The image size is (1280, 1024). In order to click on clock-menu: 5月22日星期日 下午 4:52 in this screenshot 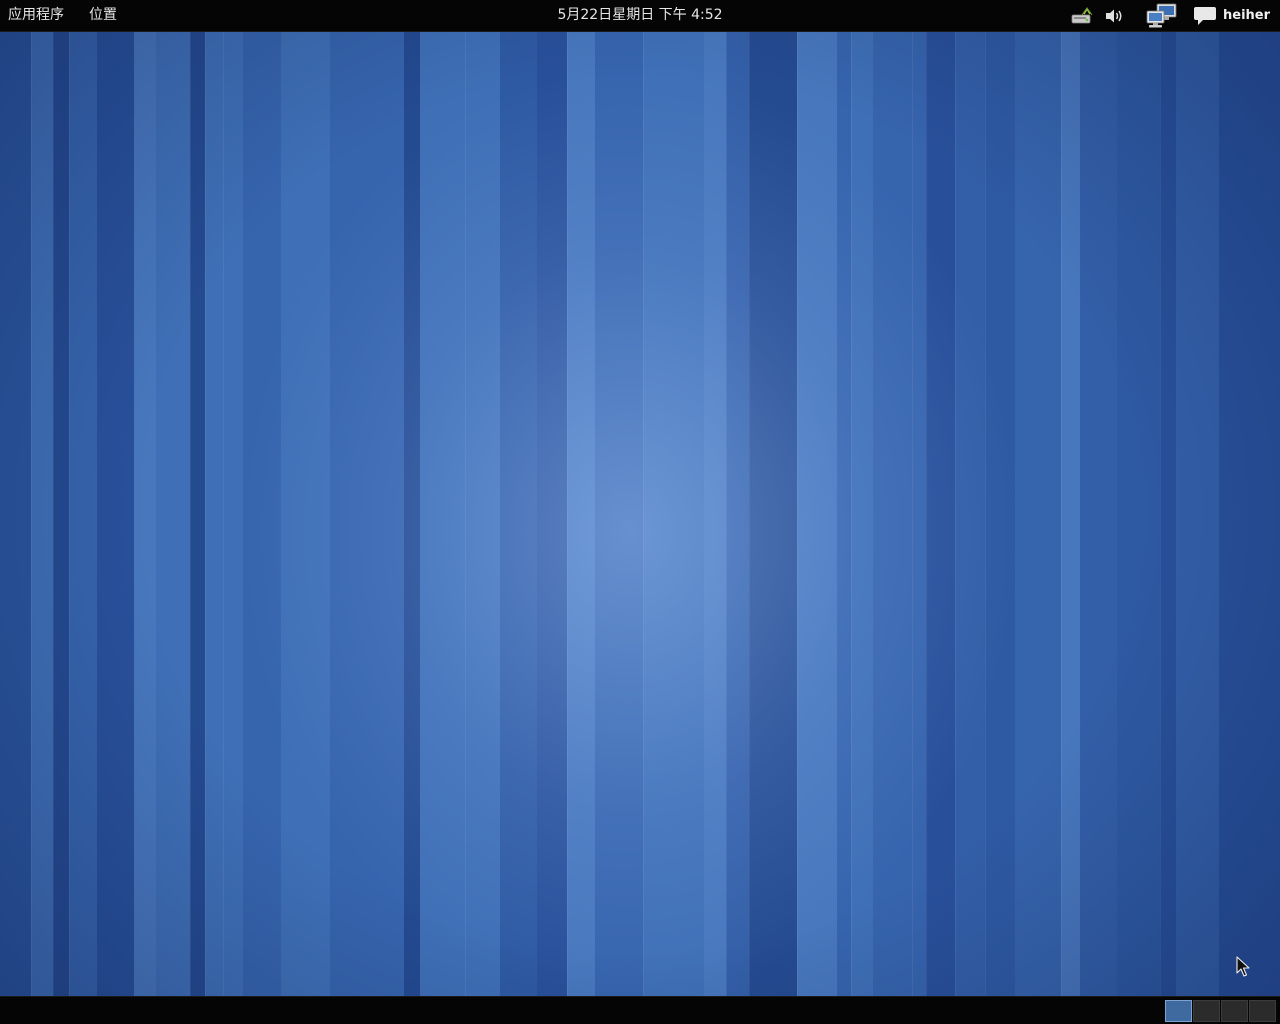, I will do `click(639, 15)`.